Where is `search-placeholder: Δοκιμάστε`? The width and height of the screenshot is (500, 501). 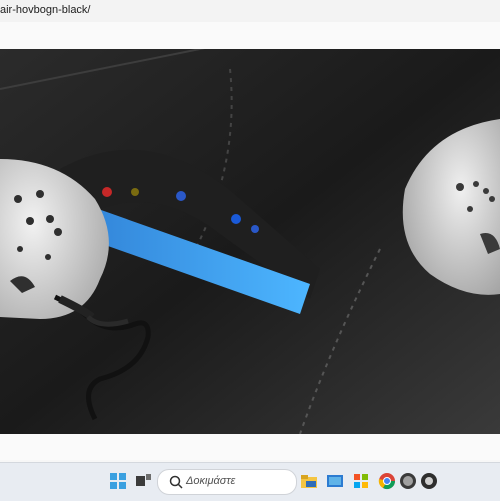 search-placeholder: Δοκιμάστε is located at coordinates (211, 481).